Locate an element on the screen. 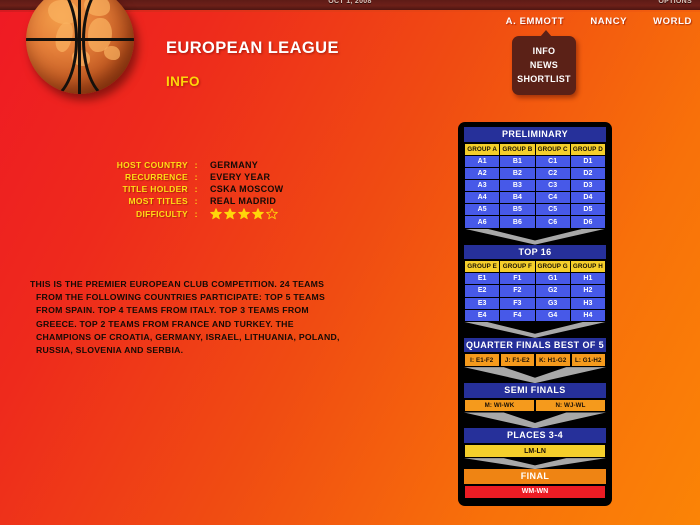 This screenshot has width=700, height=525. cell: D1 is located at coordinates (588, 161).